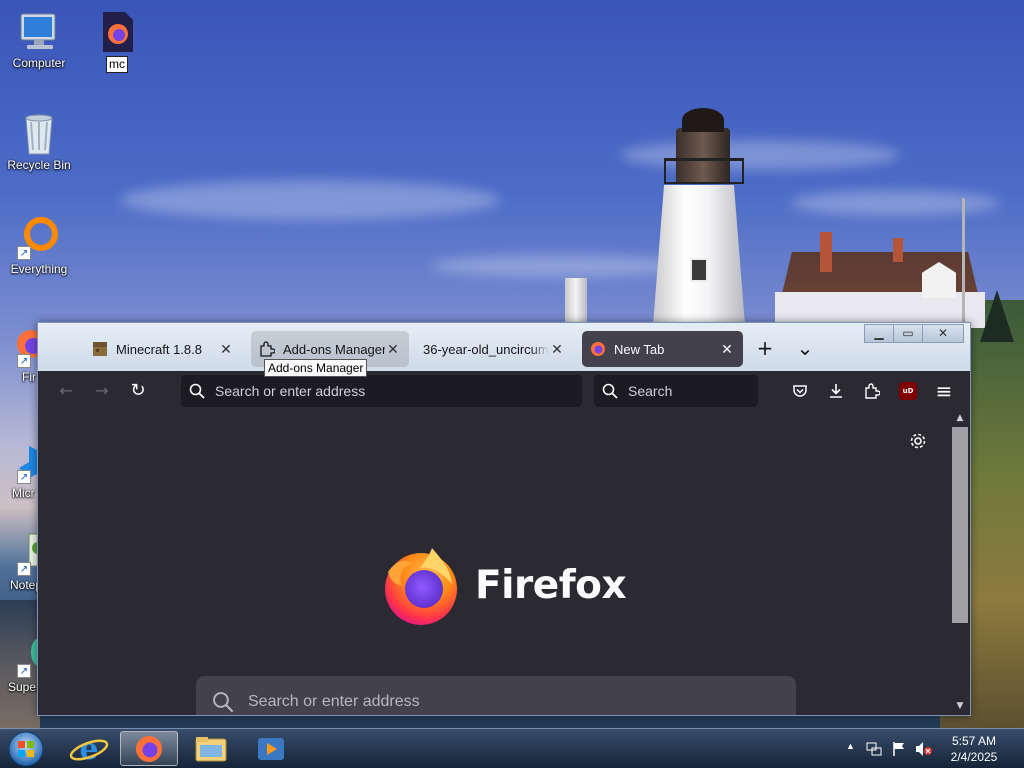 Image resolution: width=1024 pixels, height=781 pixels. What do you see at coordinates (944, 391) in the screenshot?
I see `menu-button: ≡` at bounding box center [944, 391].